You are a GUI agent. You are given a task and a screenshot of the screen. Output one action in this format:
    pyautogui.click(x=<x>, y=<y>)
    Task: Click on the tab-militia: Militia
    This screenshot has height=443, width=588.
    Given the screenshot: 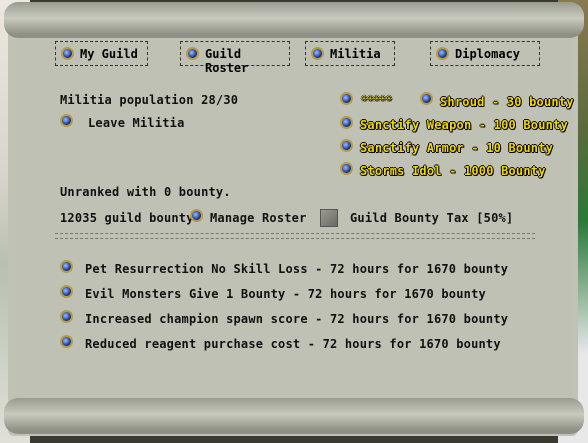 What is the action you would take?
    pyautogui.click(x=350, y=53)
    